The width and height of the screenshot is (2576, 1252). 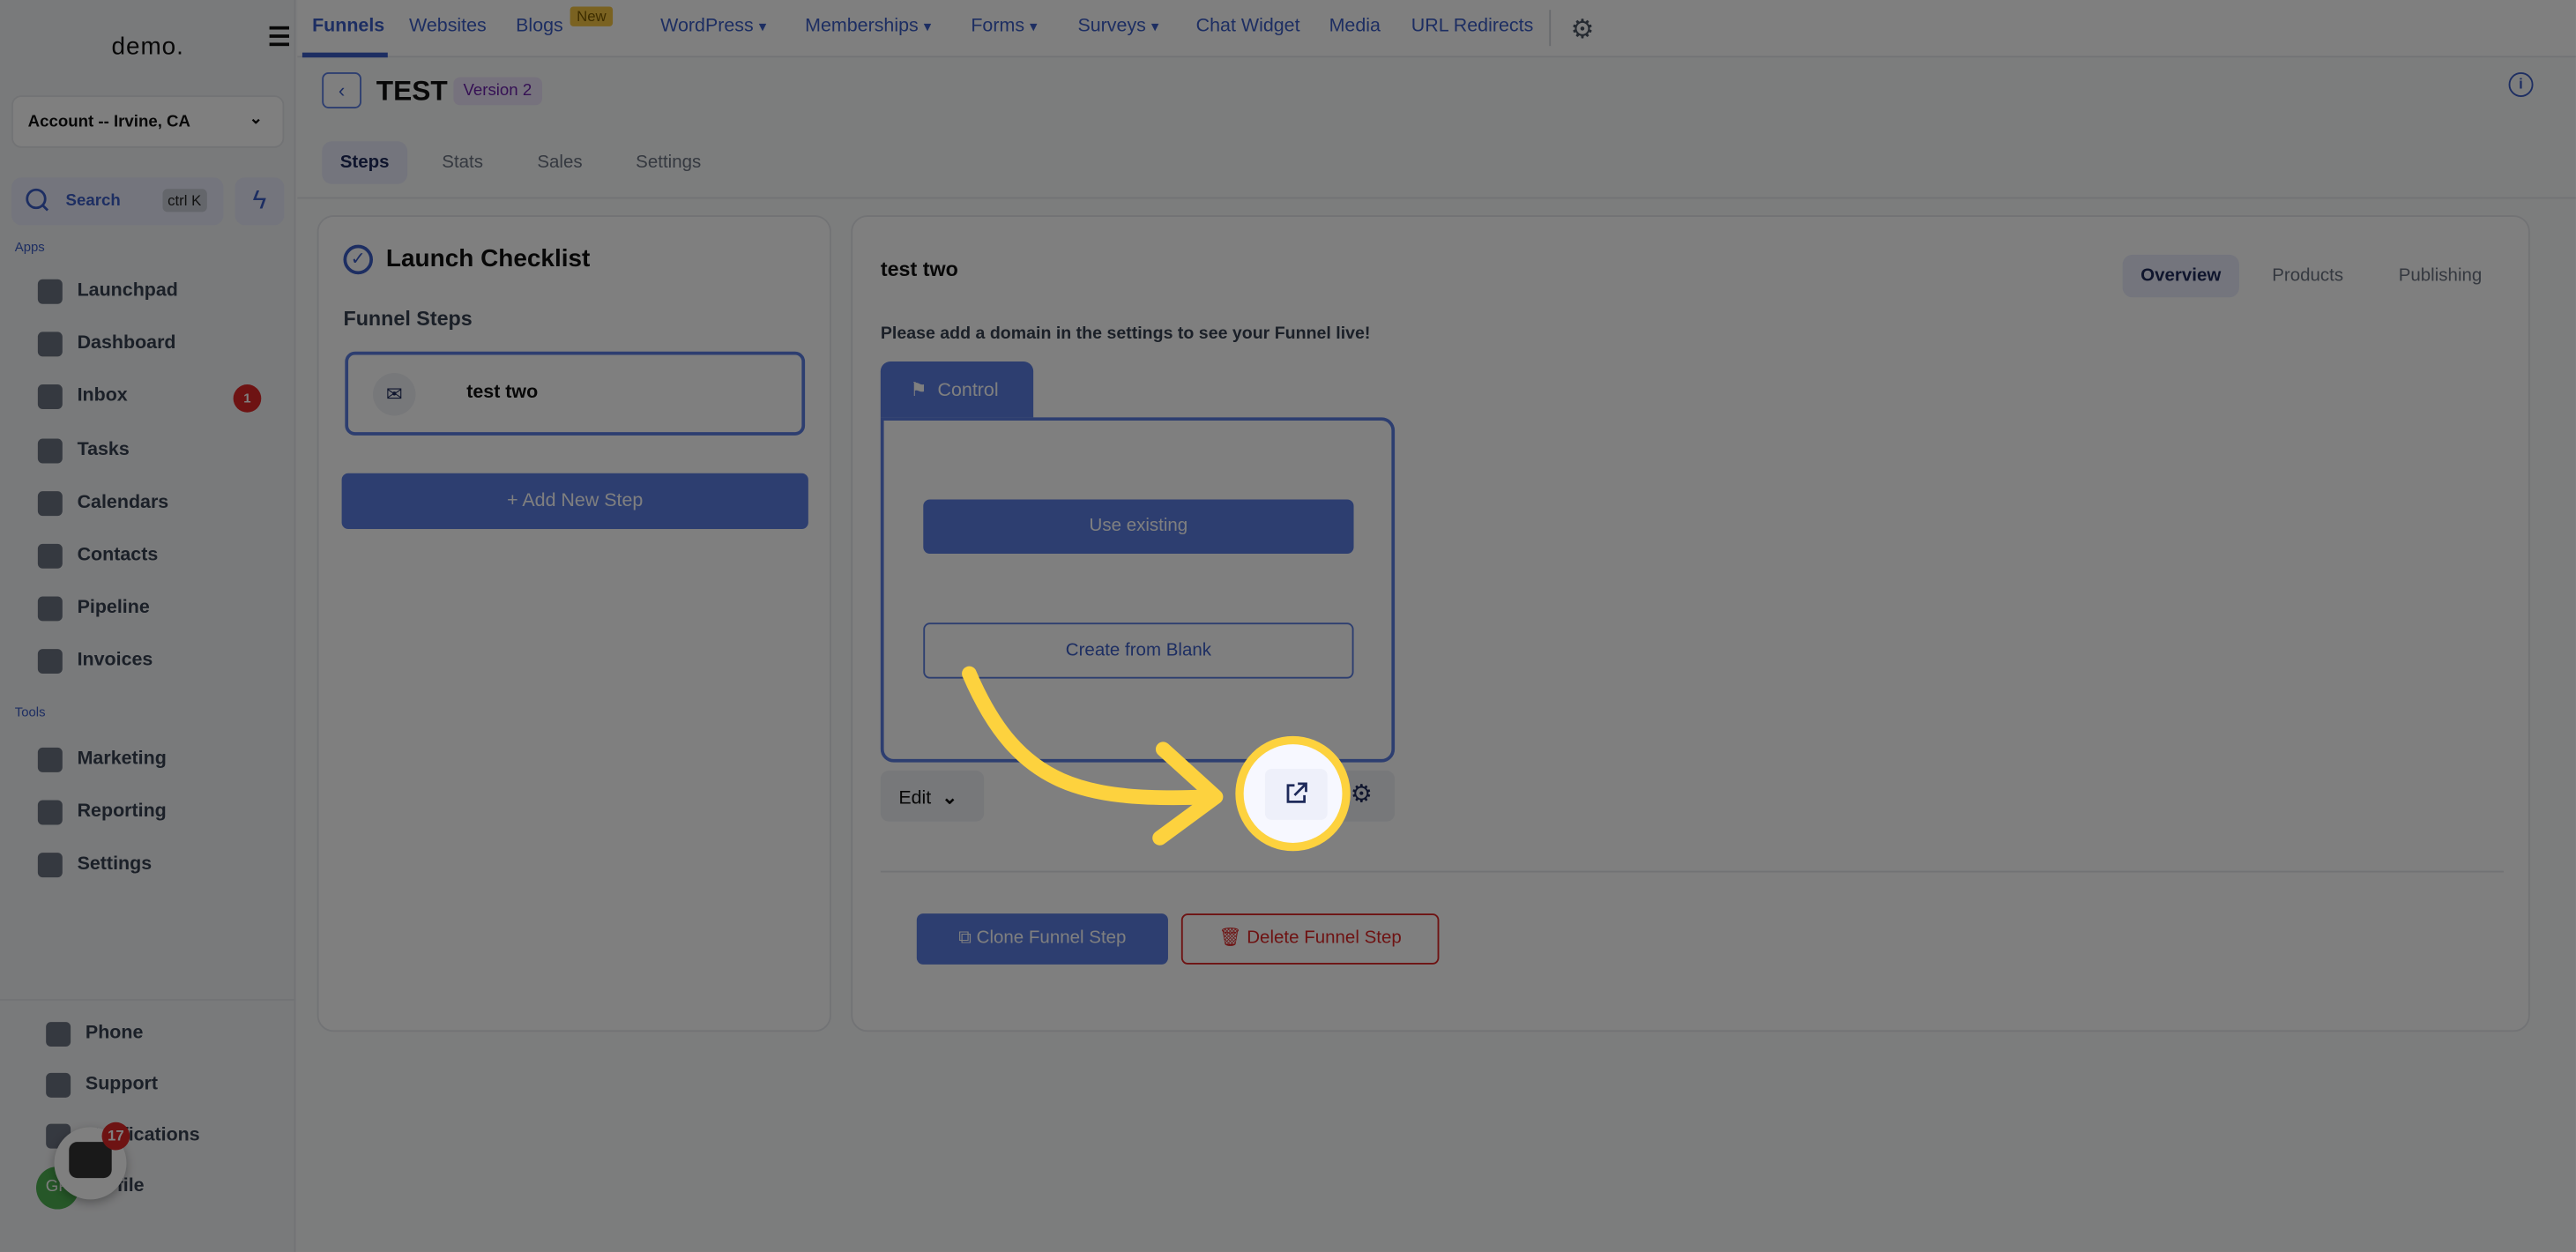 I want to click on external-link-icon, so click(x=1296, y=793).